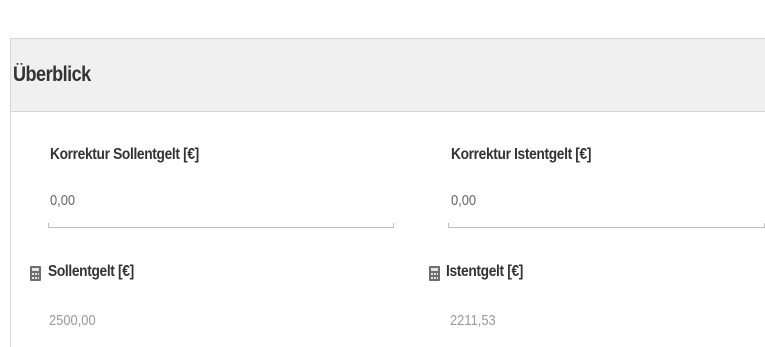 The image size is (765, 347). What do you see at coordinates (72, 320) in the screenshot?
I see `sollentgelt-value: 2500,00` at bounding box center [72, 320].